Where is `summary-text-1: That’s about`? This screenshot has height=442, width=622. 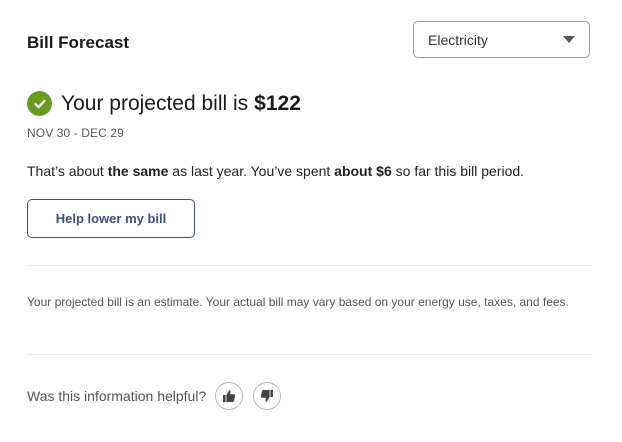
summary-text-1: That’s about is located at coordinates (67, 171).